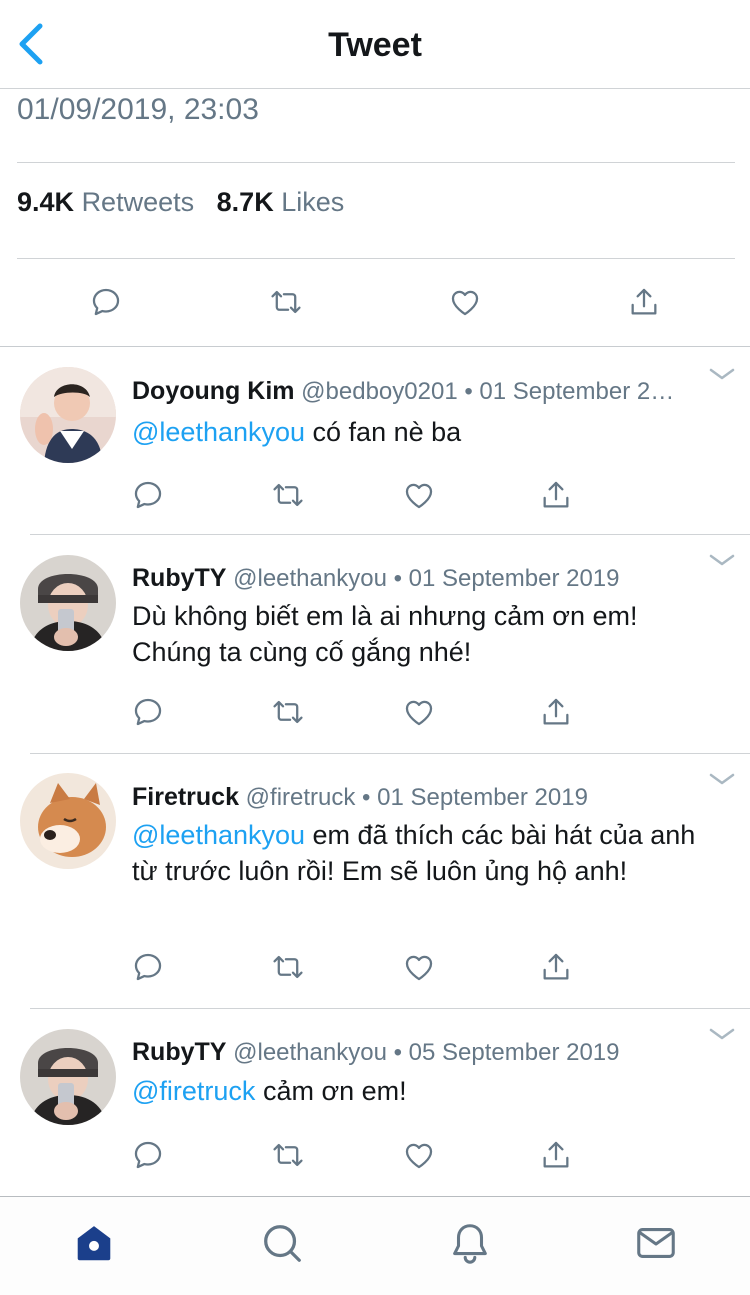 This screenshot has height=1295, width=750. I want to click on reply-meta: Firetruck @firetruck • 01 September 2019, so click(422, 797).